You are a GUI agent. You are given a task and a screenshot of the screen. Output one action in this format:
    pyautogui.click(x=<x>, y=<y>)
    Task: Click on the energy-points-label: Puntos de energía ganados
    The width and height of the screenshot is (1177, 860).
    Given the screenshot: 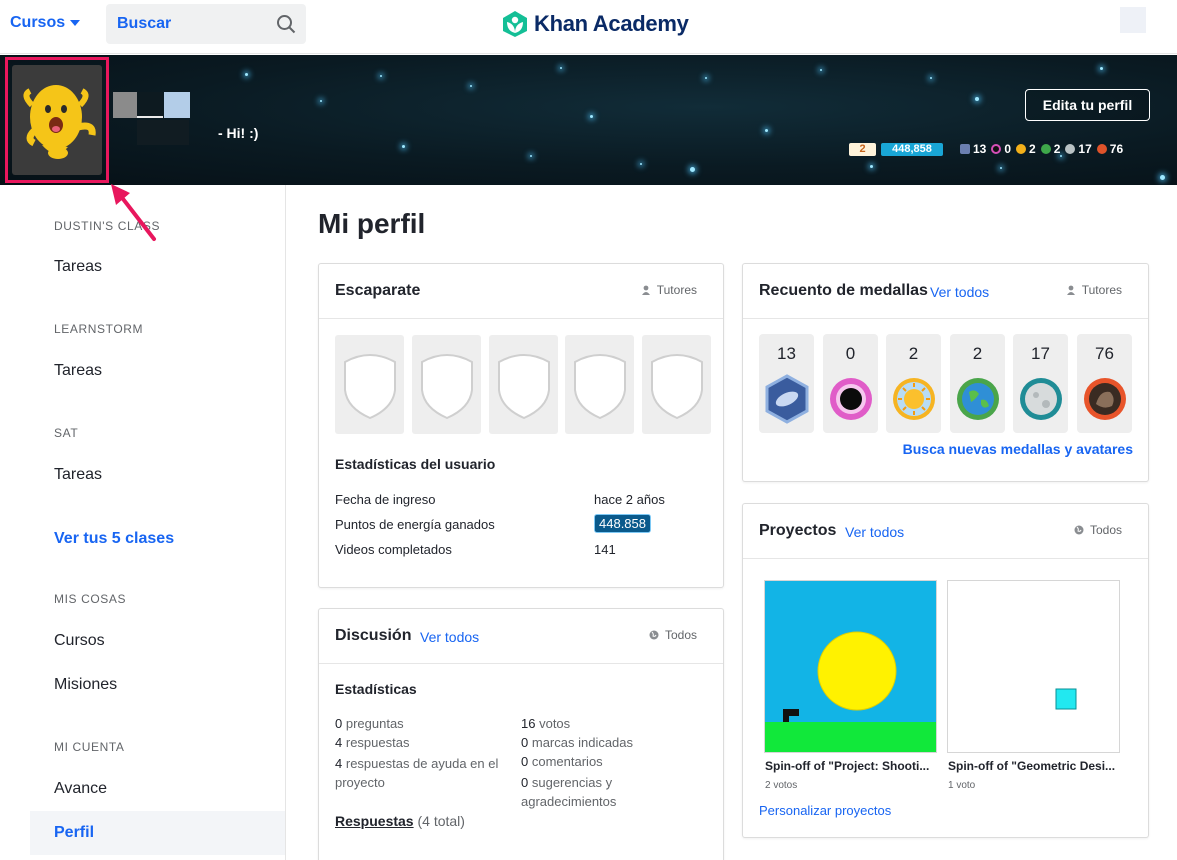 What is the action you would take?
    pyautogui.click(x=415, y=524)
    